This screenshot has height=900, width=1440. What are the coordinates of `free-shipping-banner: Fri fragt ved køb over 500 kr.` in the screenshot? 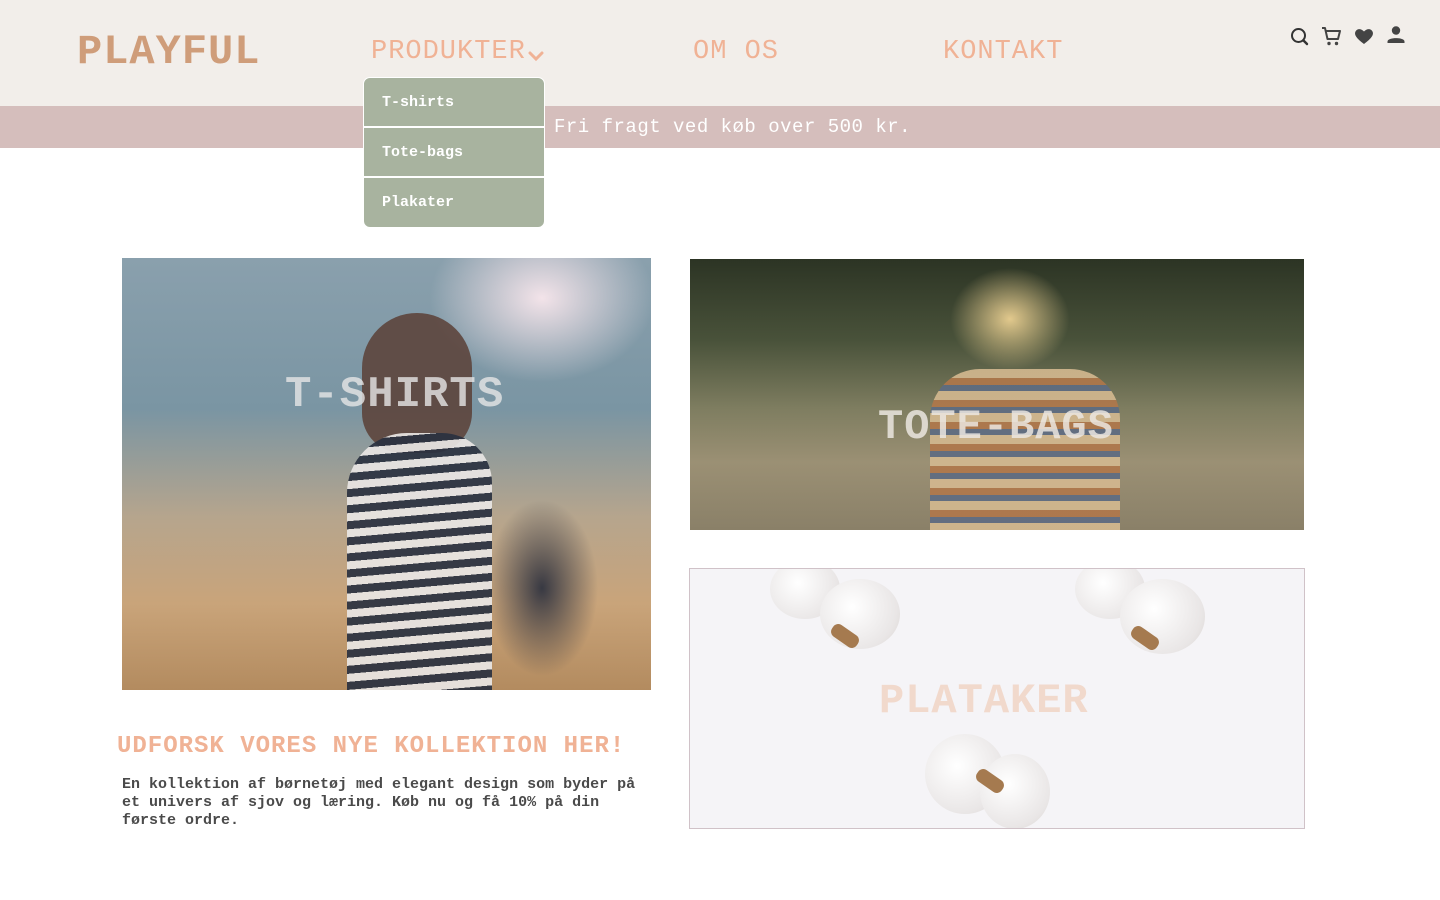 It's located at (720, 127).